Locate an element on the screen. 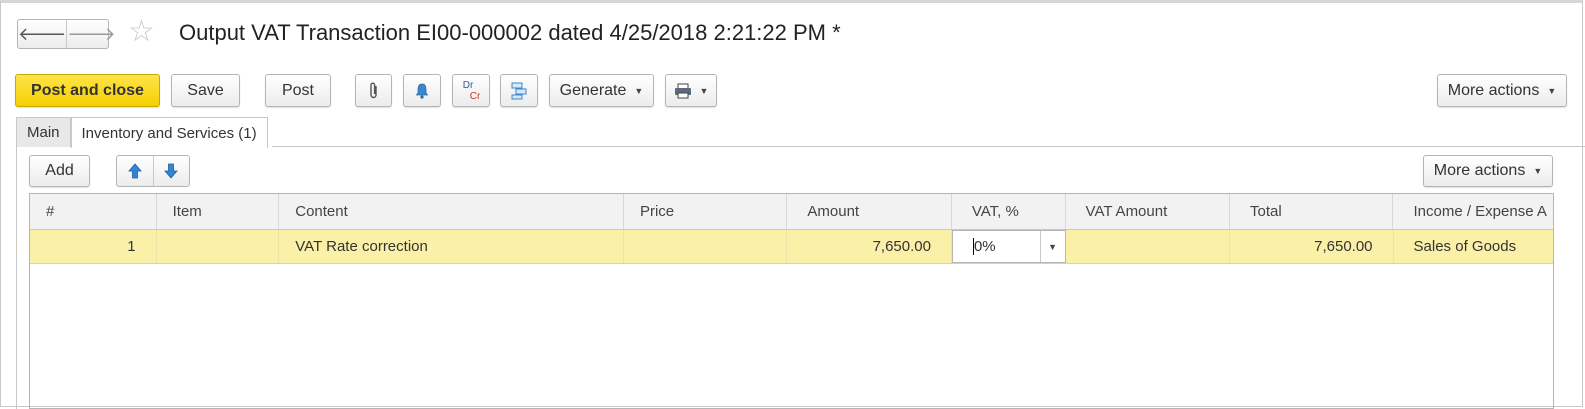 The image size is (1585, 409). dr-cr-button: Dr Cr is located at coordinates (471, 90).